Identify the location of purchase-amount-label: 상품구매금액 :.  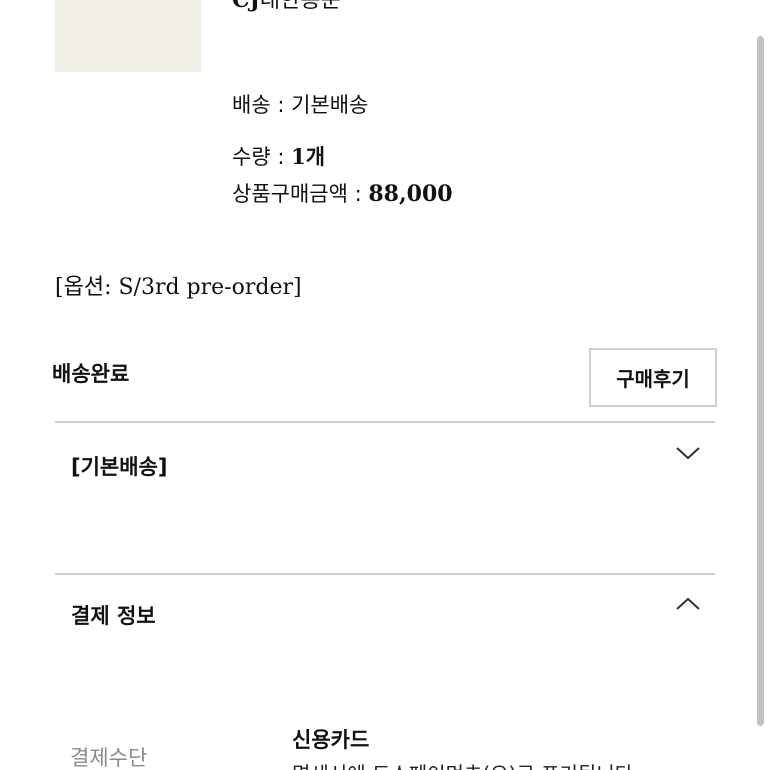
(300, 194).